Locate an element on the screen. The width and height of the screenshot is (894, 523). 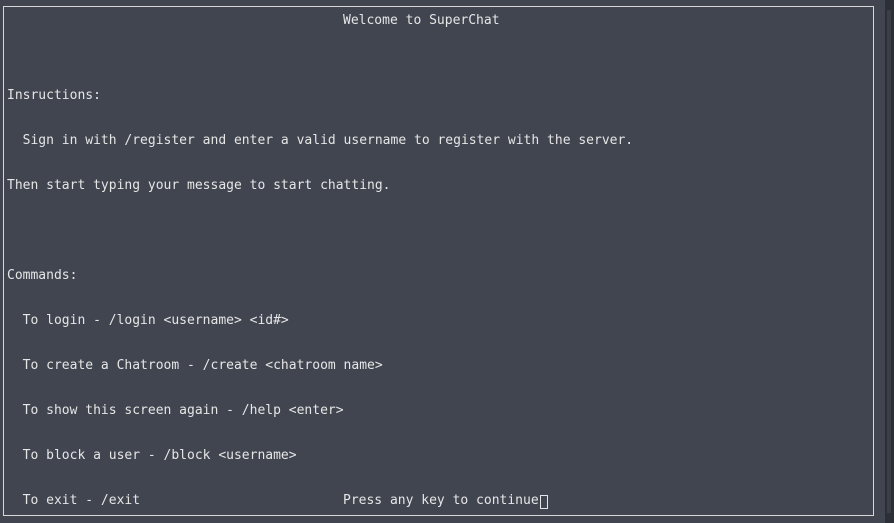
vertical-scrollbar is located at coordinates (889, 261).